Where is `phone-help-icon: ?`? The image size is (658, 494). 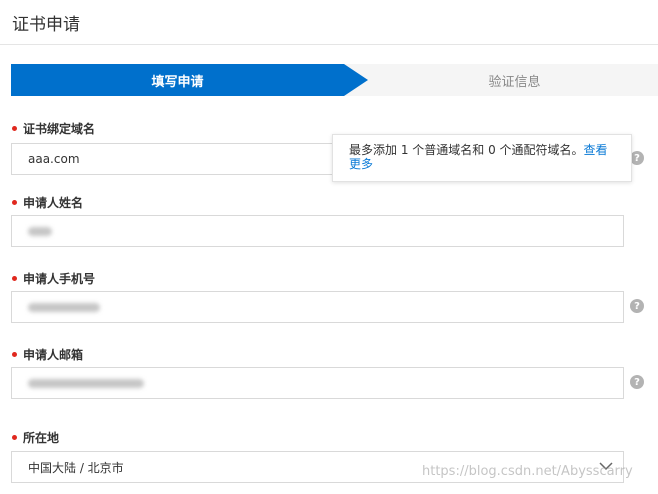 phone-help-icon: ? is located at coordinates (637, 306).